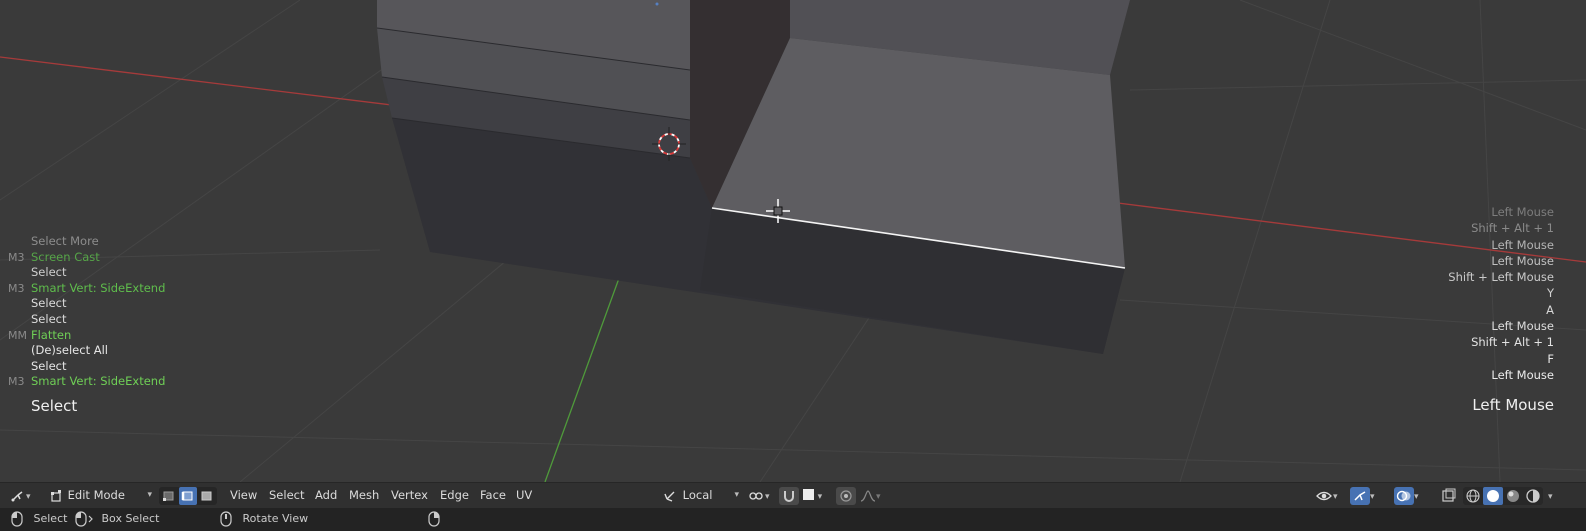 The height and width of the screenshot is (531, 1586). I want to click on shading-options-dropdown: ▾, so click(1550, 496).